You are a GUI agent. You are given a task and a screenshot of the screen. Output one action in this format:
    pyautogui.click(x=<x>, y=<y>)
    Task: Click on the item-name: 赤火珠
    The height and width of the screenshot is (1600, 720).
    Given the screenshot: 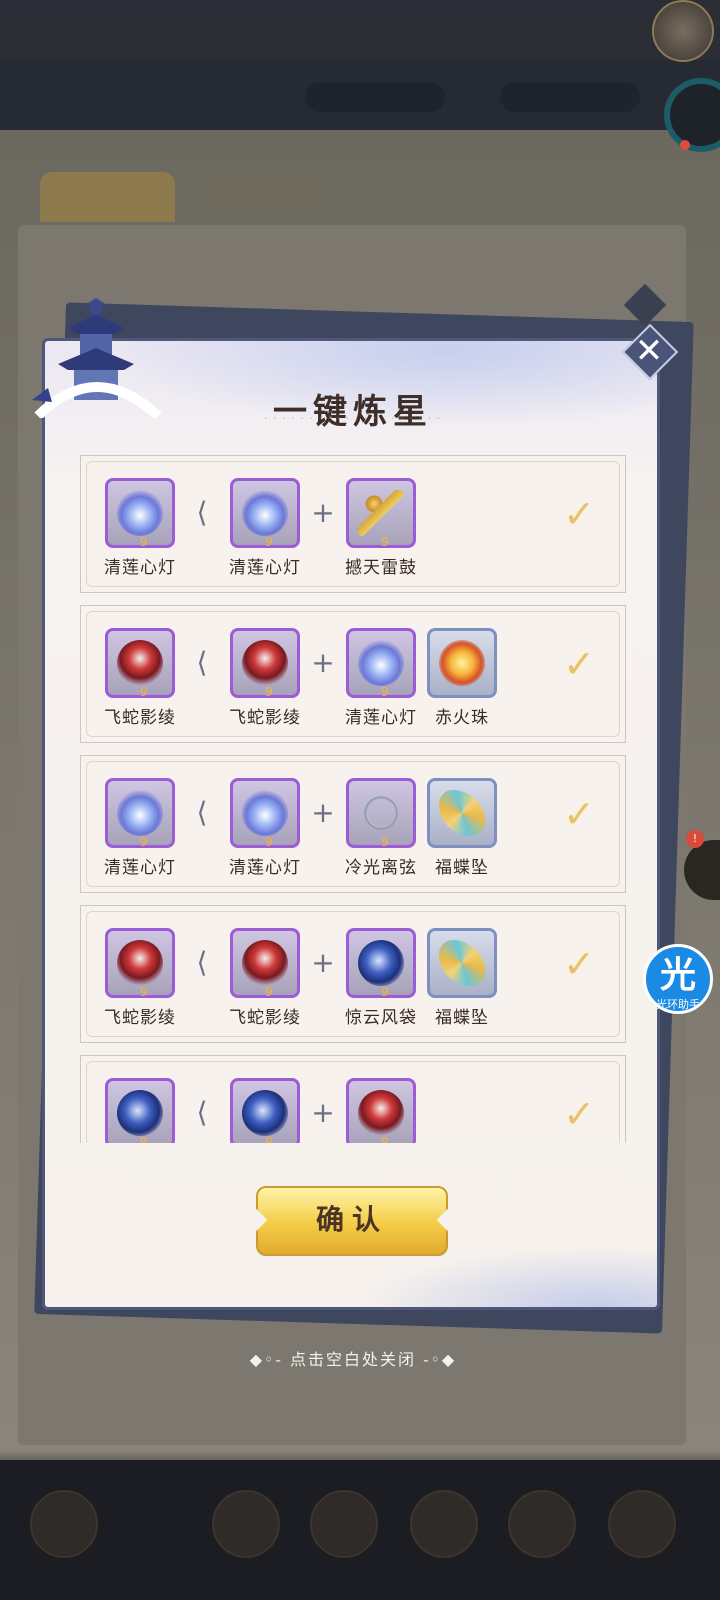 What is the action you would take?
    pyautogui.click(x=462, y=718)
    